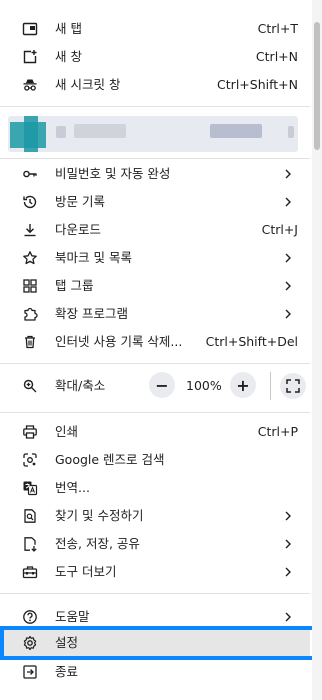 Image resolution: width=322 pixels, height=700 pixels. Describe the element at coordinates (236, 131) in the screenshot. I see `blurred-email` at that location.